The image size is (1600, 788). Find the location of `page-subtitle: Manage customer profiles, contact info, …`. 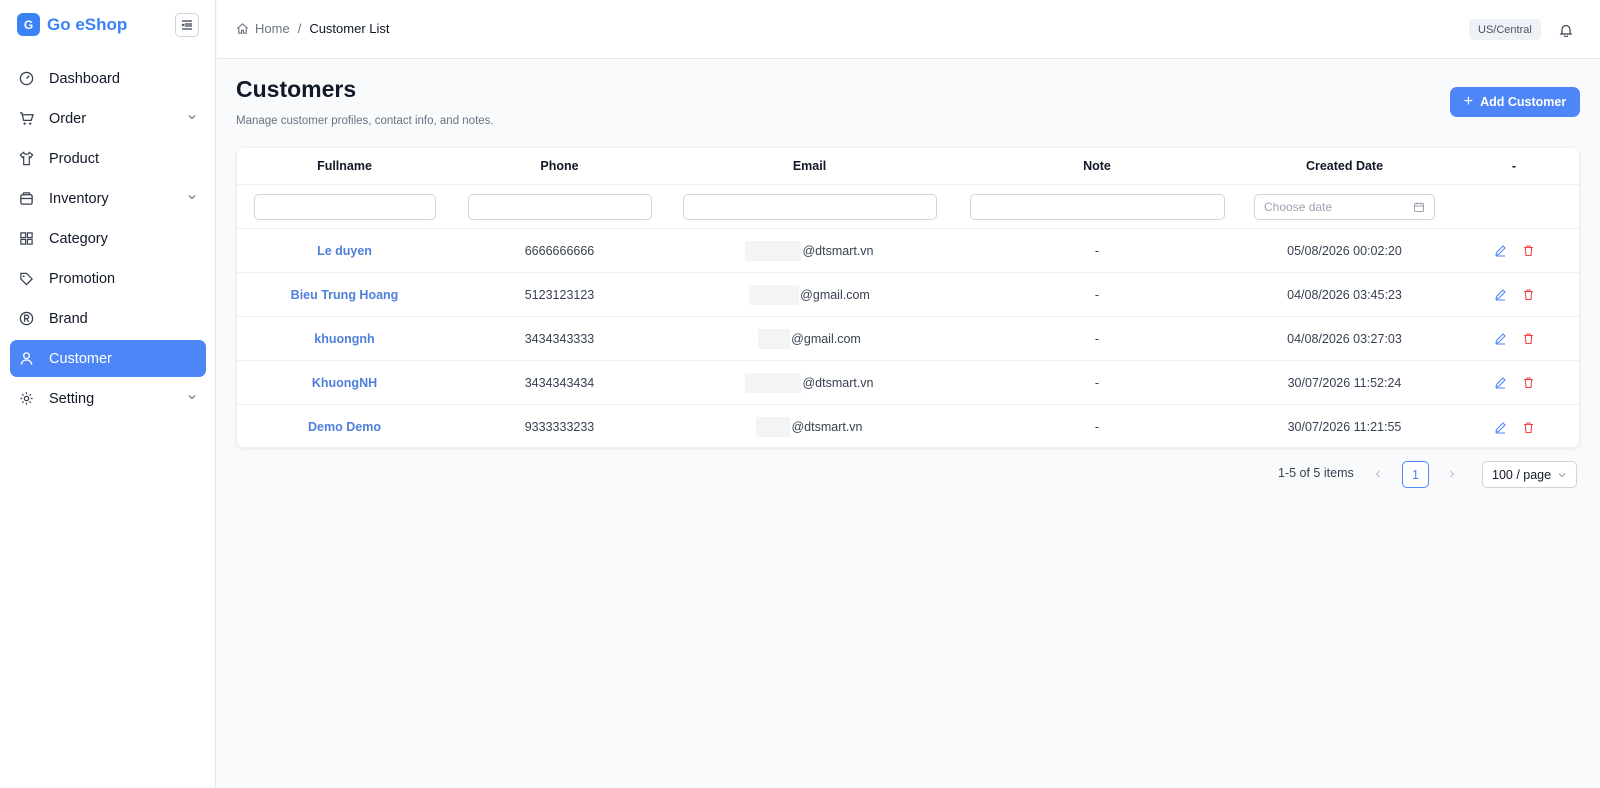

page-subtitle: Manage customer profiles, contact info, … is located at coordinates (365, 121).